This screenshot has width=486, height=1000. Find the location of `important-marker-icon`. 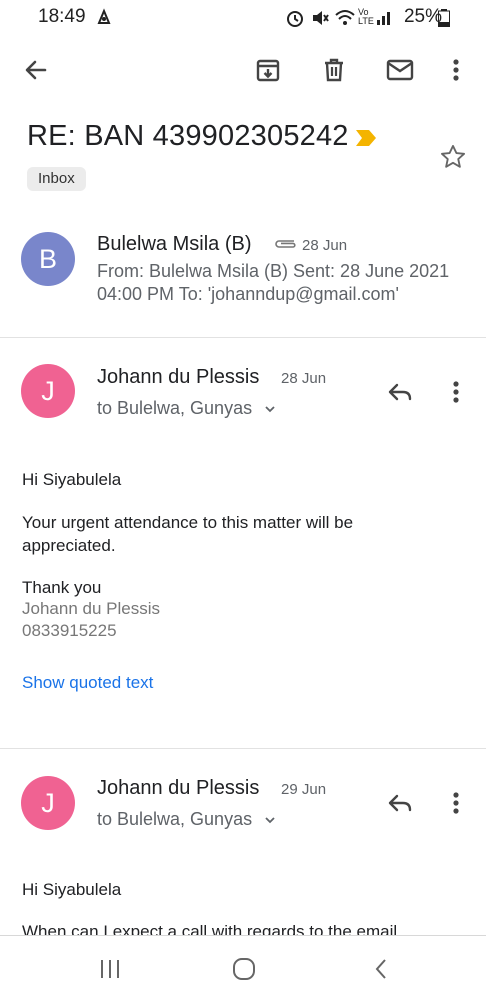

important-marker-icon is located at coordinates (366, 140).